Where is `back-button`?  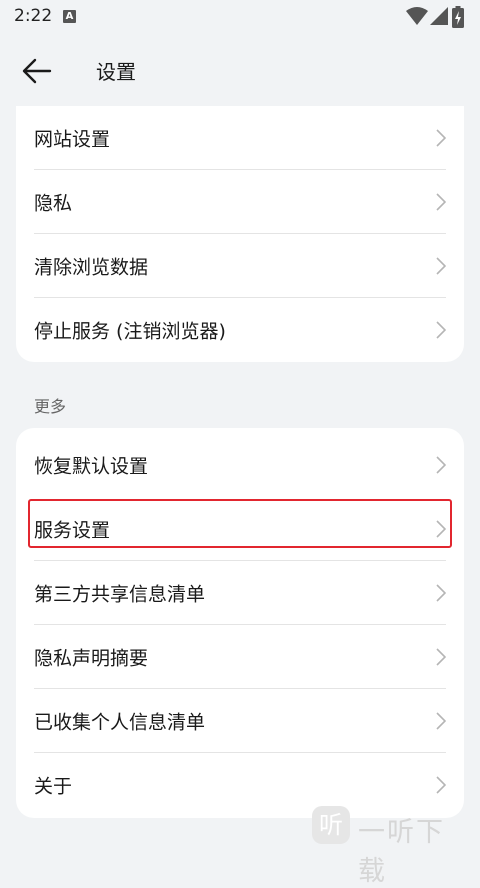 back-button is located at coordinates (37, 71).